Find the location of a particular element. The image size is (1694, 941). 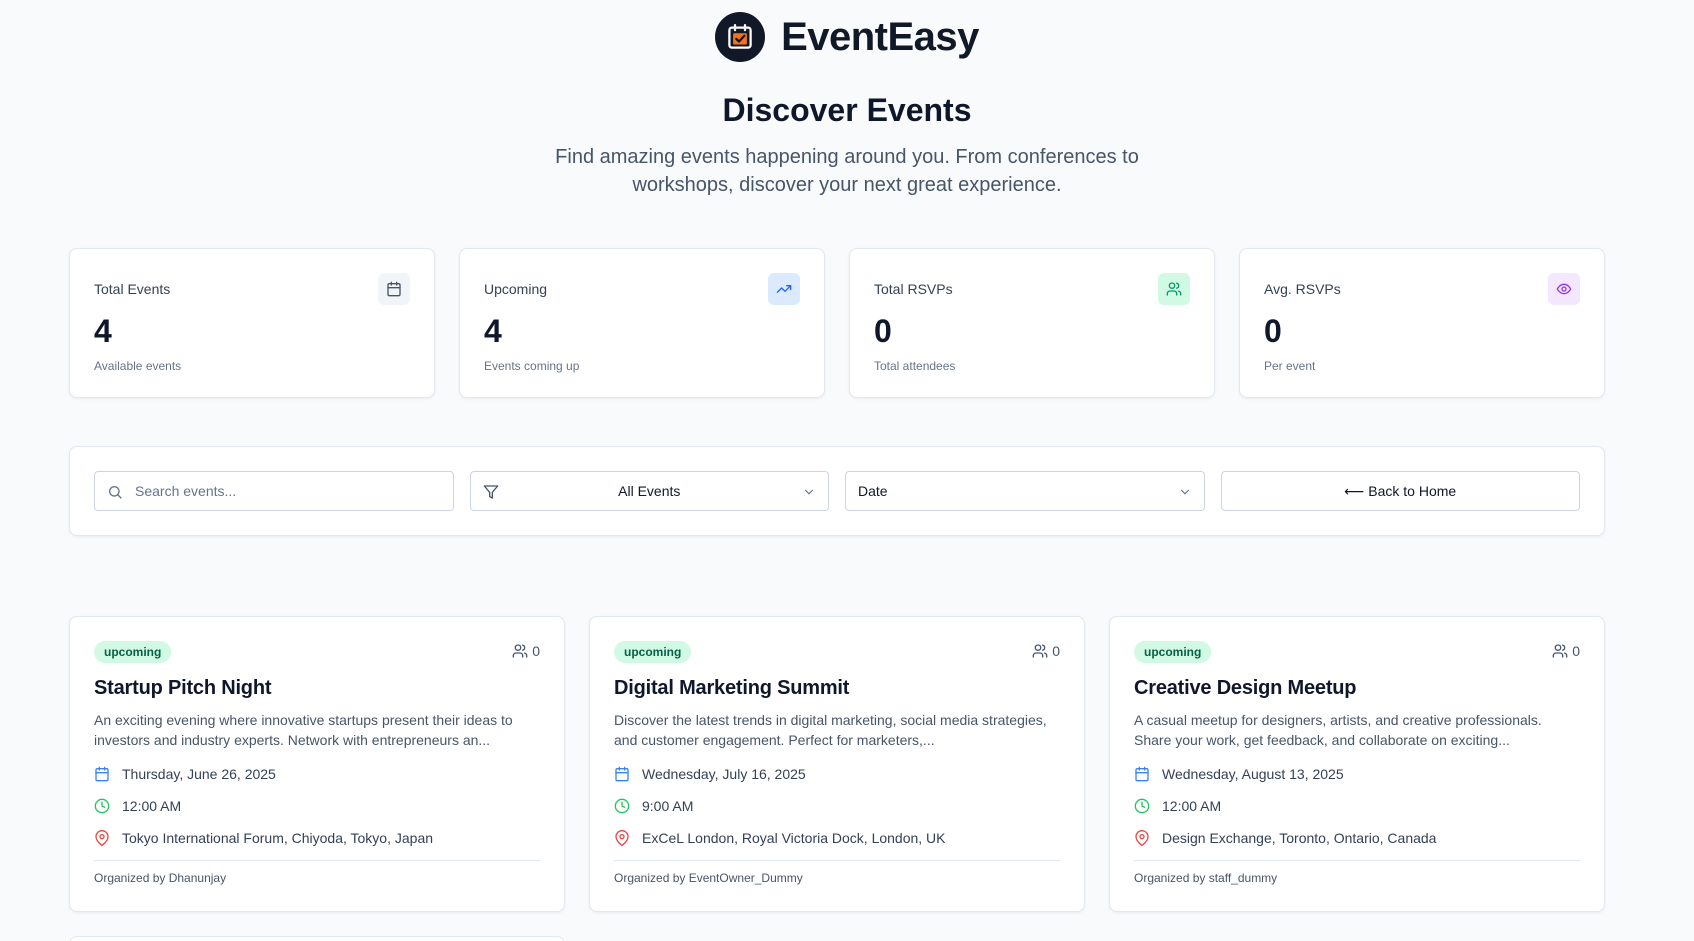

event-date-text: Wednesday, July 16, 2025 is located at coordinates (724, 774).